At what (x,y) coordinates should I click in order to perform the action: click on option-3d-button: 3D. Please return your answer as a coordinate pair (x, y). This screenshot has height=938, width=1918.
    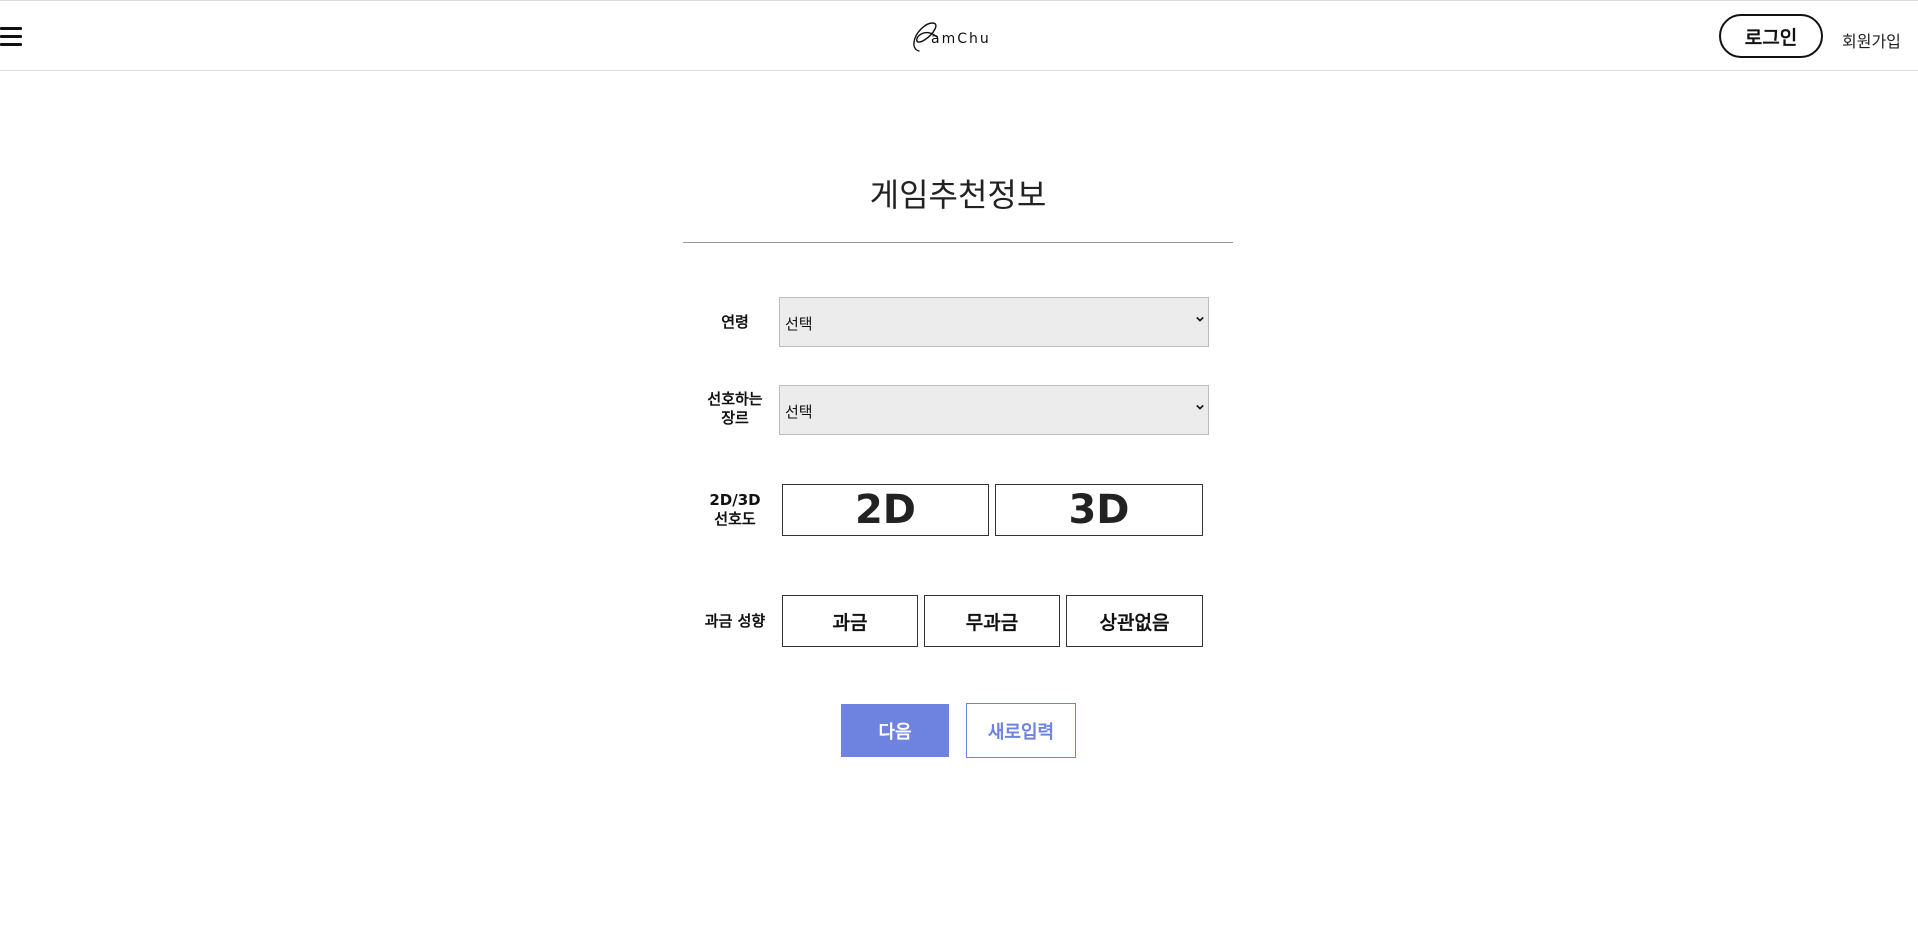
    Looking at the image, I should click on (1099, 510).